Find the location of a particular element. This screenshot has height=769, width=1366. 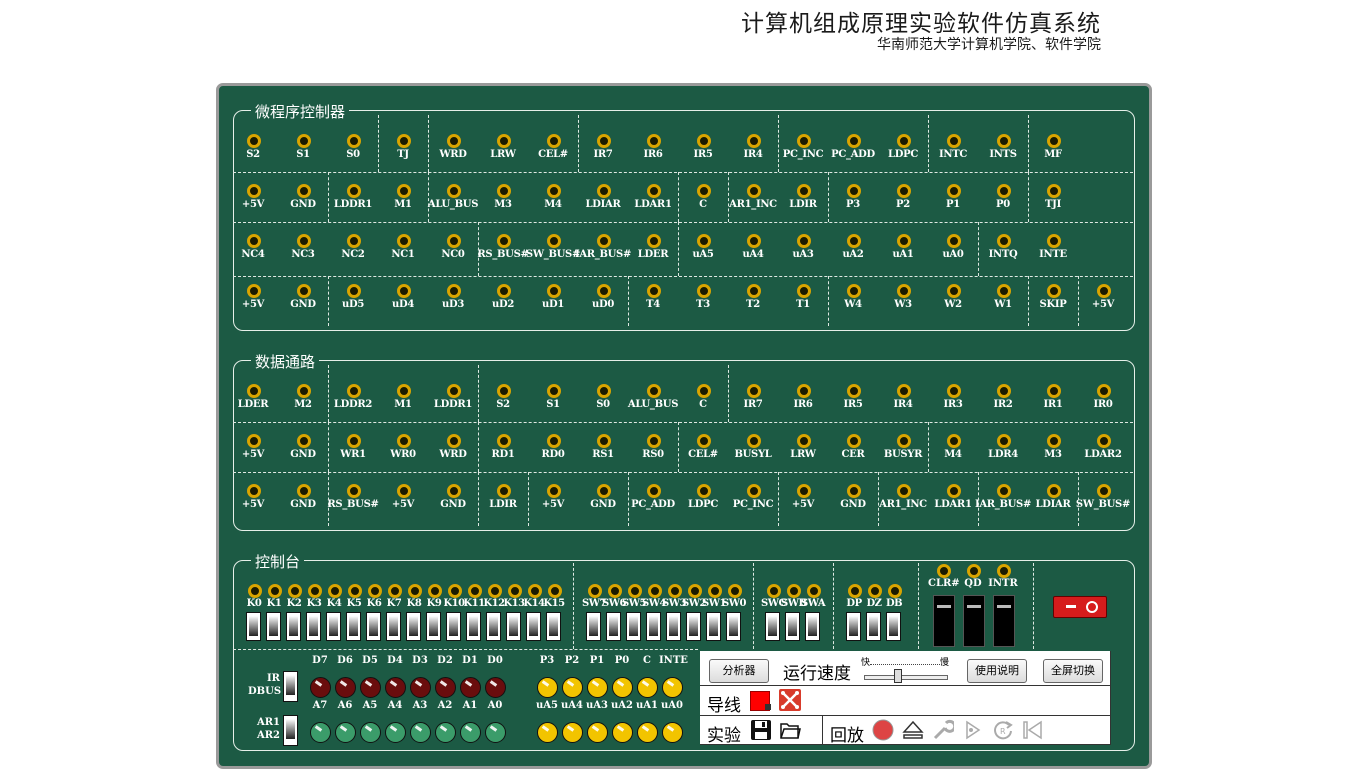

toggle-switch-k12 is located at coordinates (493, 626).